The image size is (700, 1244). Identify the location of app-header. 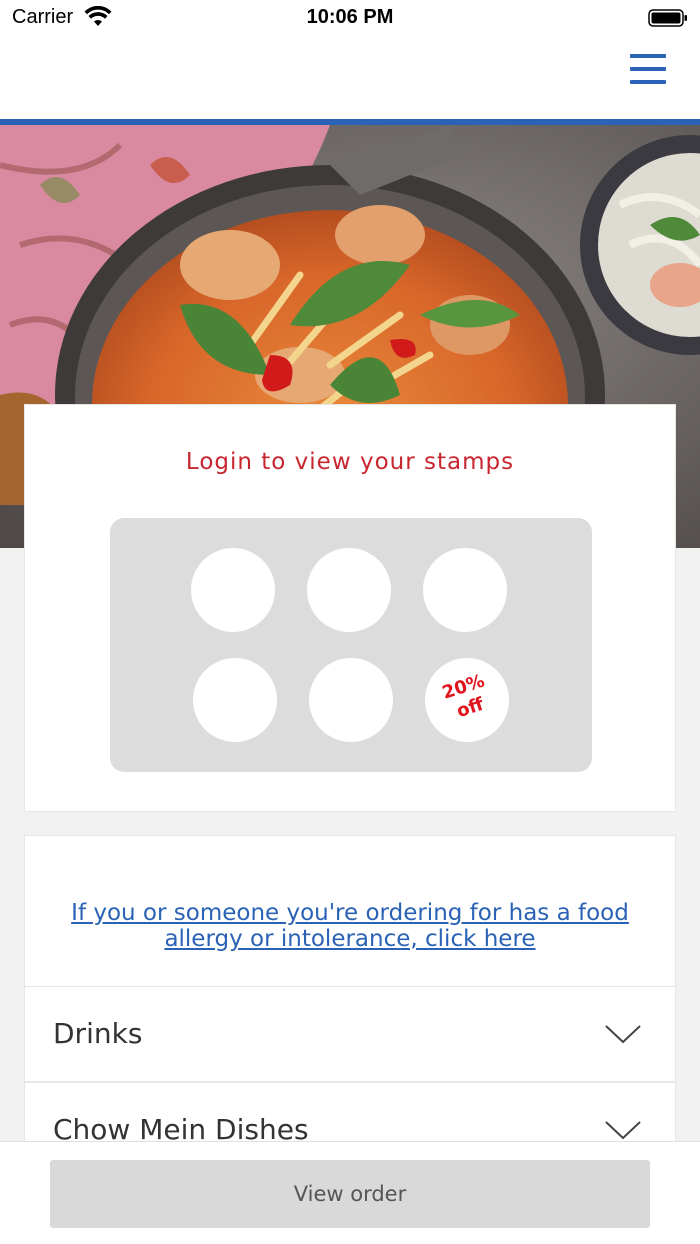
(350, 80).